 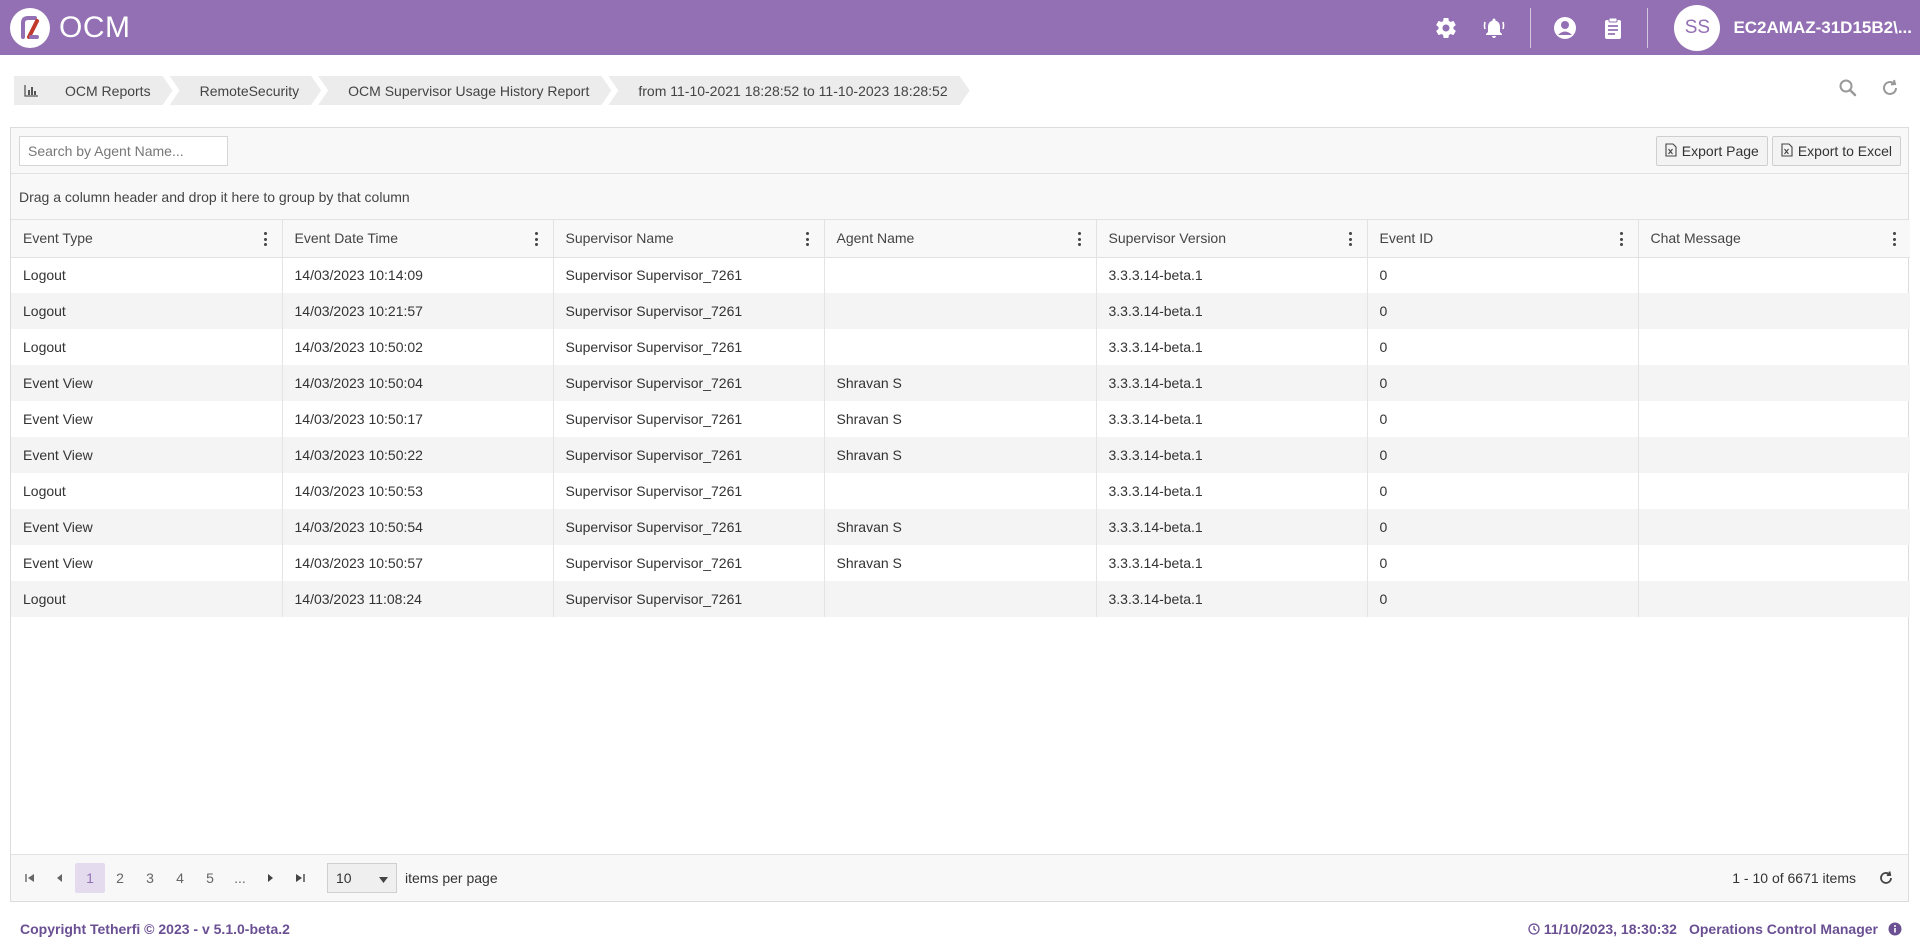 I want to click on bar-chart-icon, so click(x=31, y=91).